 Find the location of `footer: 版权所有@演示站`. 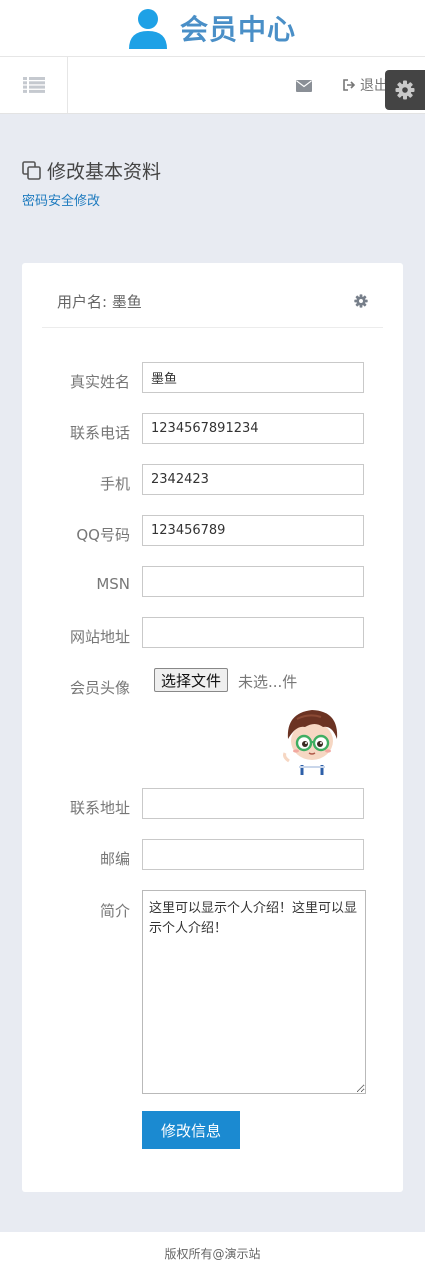

footer: 版权所有@演示站 is located at coordinates (212, 1254).